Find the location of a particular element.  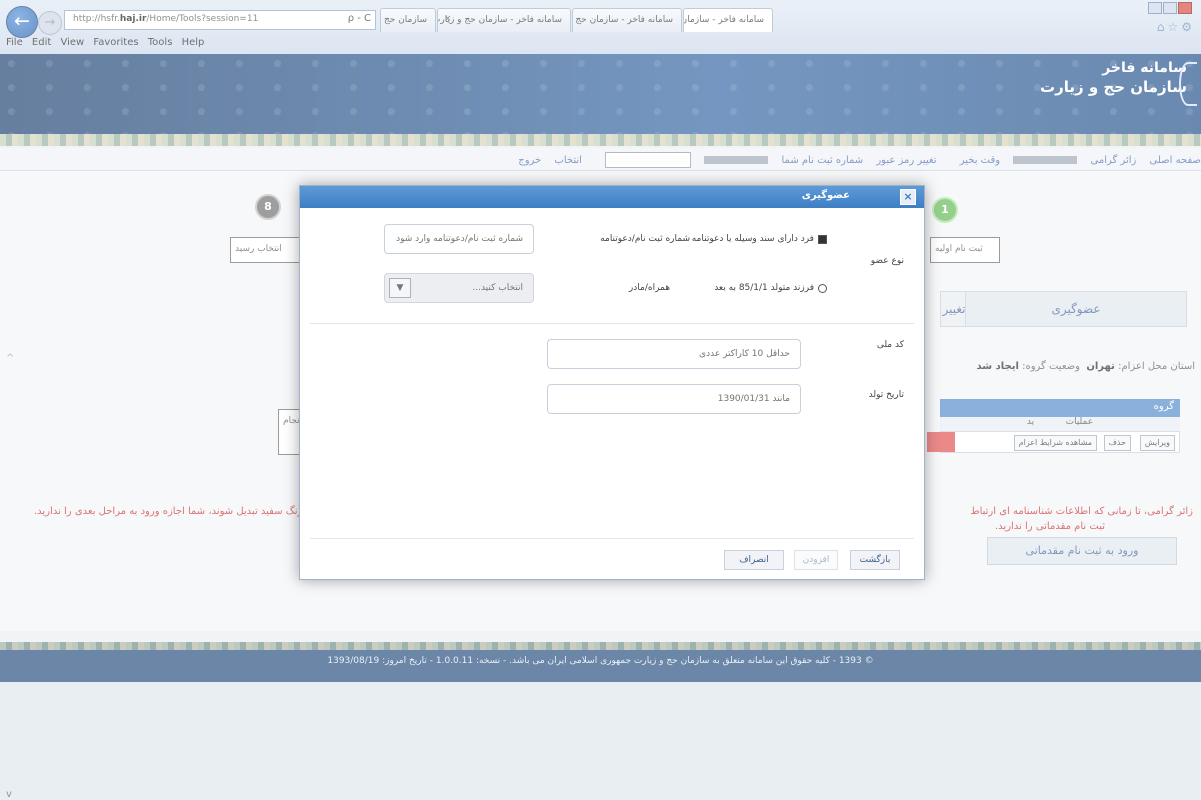

member-type-option1-label: فرد دارای سند وسیله یا دعوتنامه is located at coordinates (753, 239).